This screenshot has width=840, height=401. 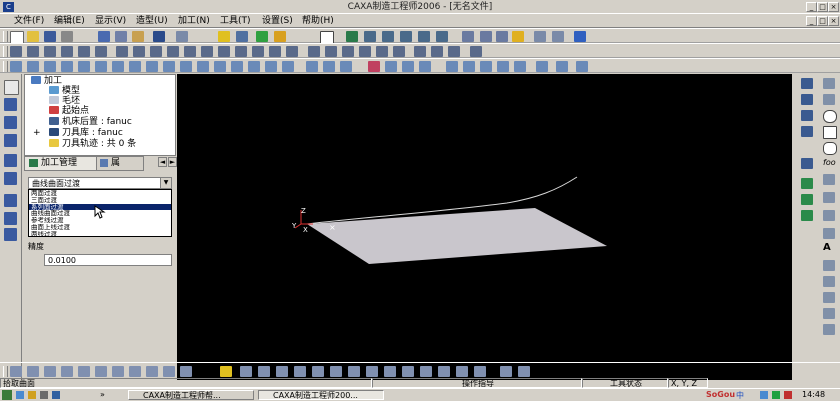 I want to click on transition-type-select: 曲线曲面过渡 ▼, so click(x=100, y=183).